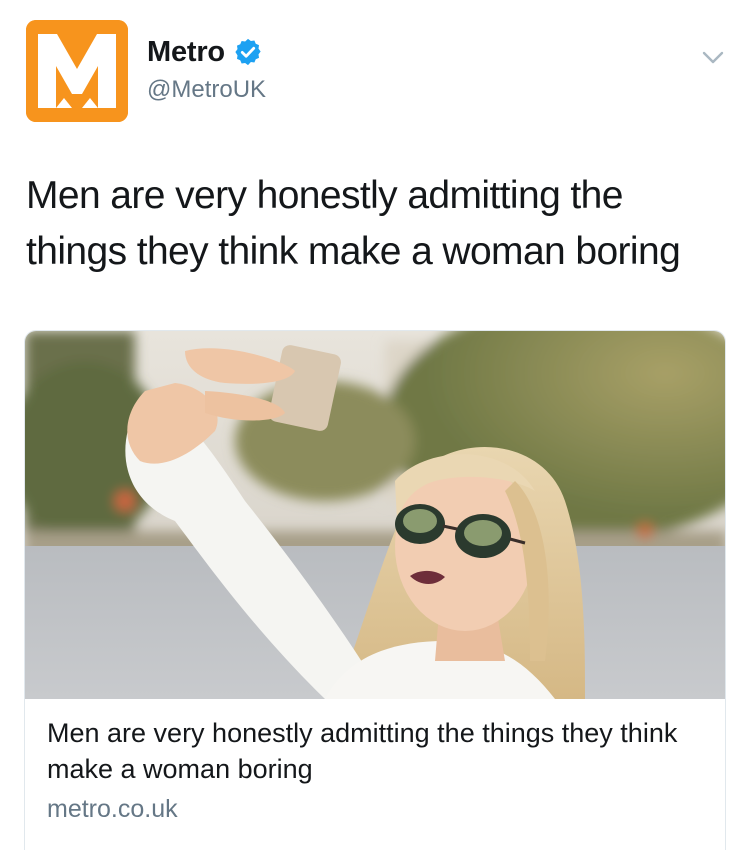 The height and width of the screenshot is (850, 750). What do you see at coordinates (206, 90) in the screenshot?
I see `author-handle: @MetroUK` at bounding box center [206, 90].